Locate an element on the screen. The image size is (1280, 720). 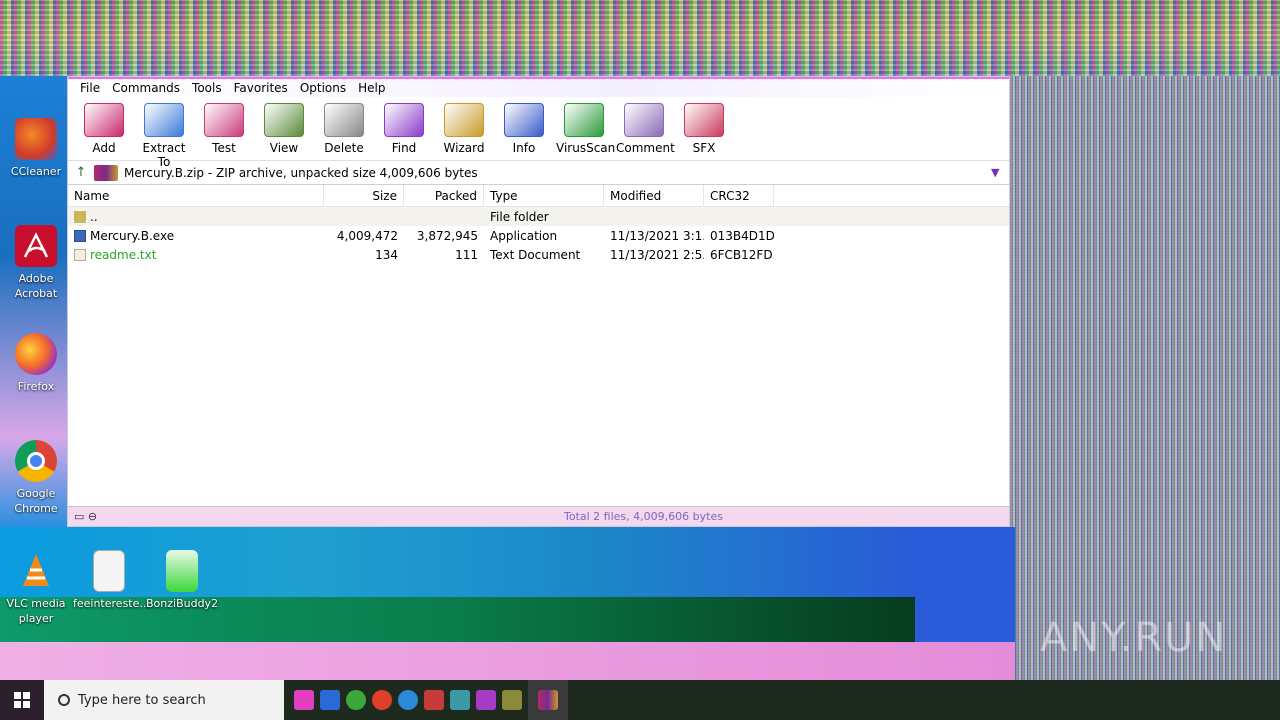
wizard-icon is located at coordinates (464, 120).